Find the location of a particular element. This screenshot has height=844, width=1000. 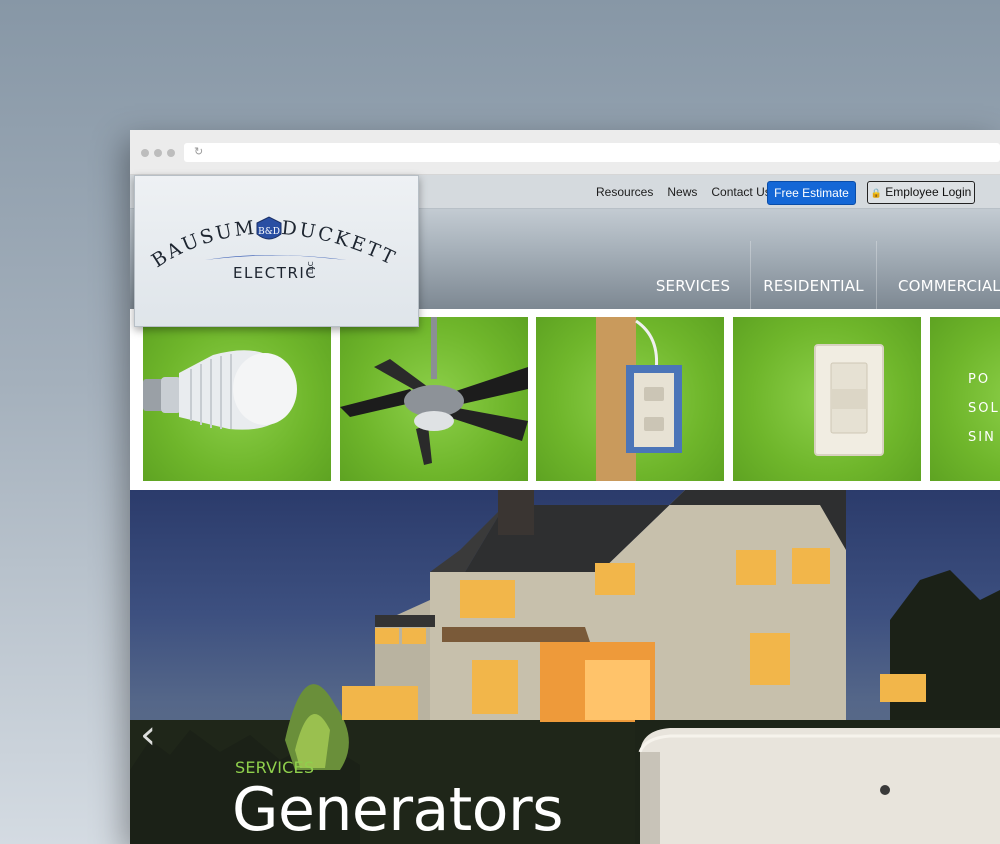

tile-text: PO SOL SIN is located at coordinates (965, 399).